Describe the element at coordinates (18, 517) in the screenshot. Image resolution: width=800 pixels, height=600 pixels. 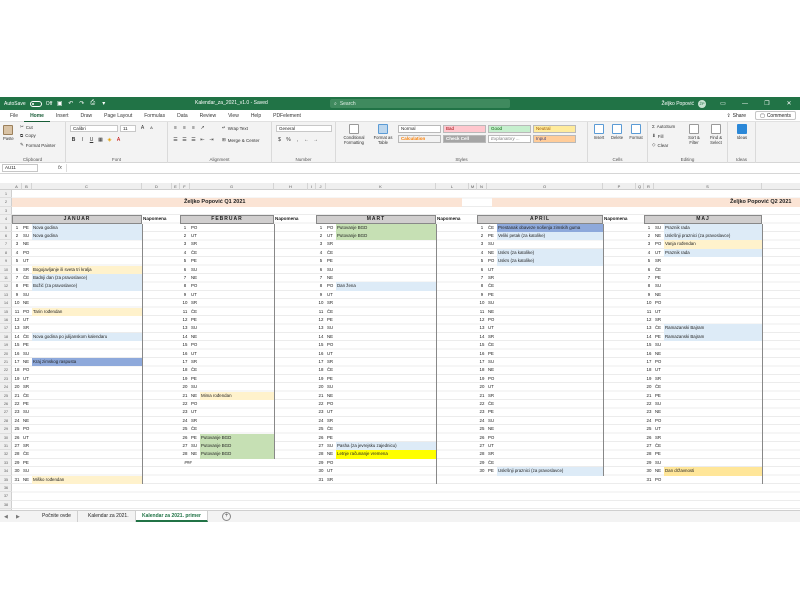
I see `sheet-nav-next-icon: ▶` at that location.